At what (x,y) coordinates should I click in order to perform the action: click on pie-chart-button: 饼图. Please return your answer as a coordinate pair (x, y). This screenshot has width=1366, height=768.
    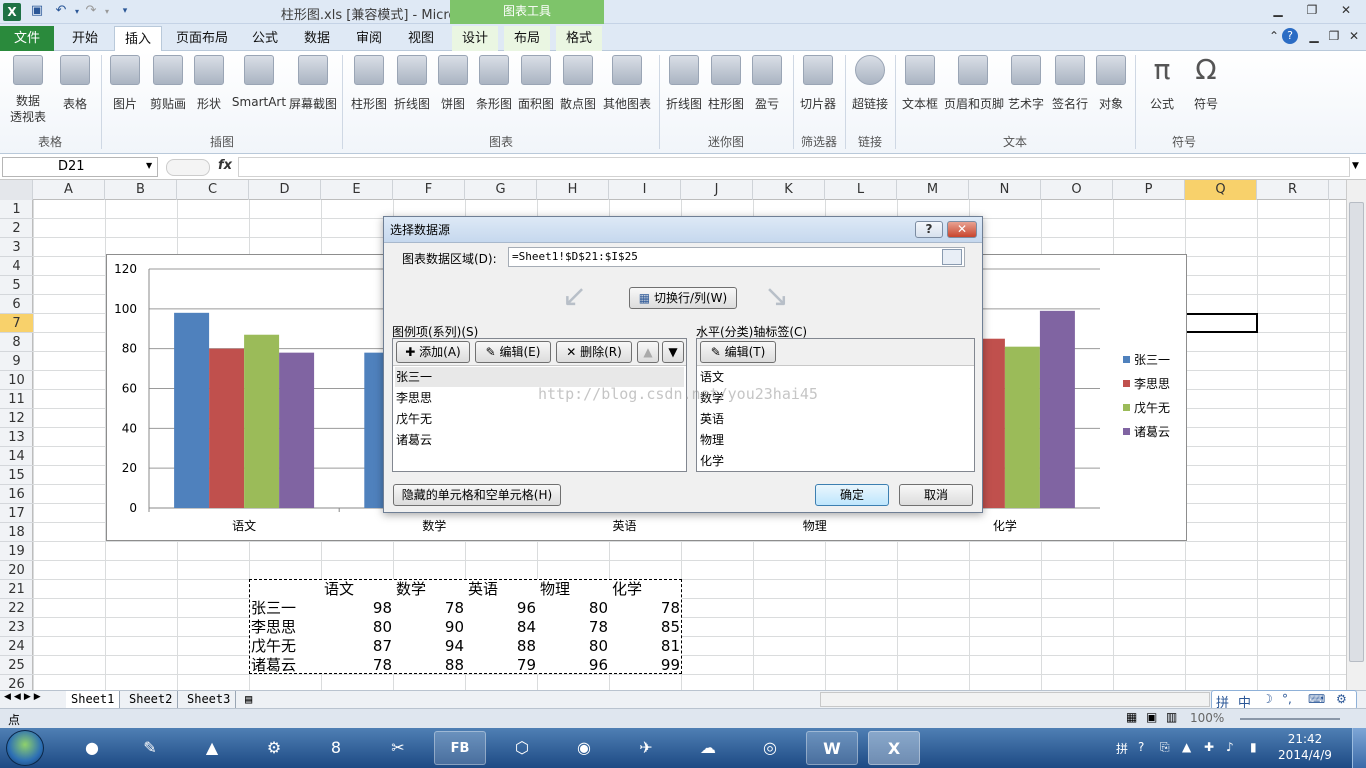
    Looking at the image, I should click on (453, 83).